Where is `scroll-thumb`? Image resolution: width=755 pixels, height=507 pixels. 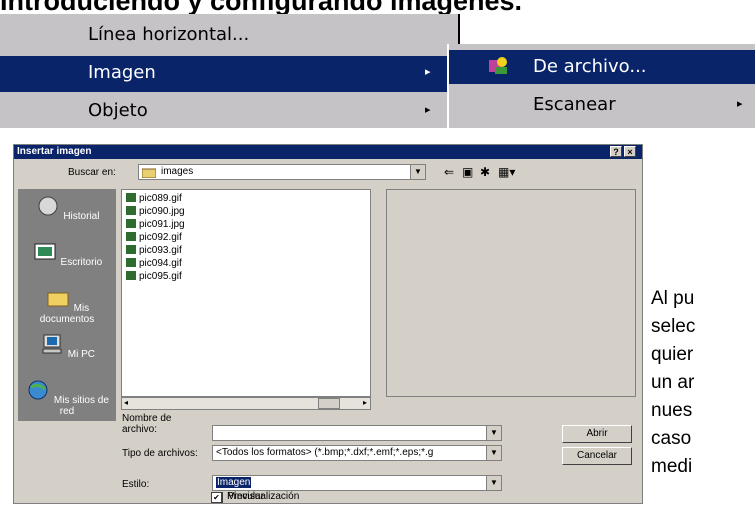
scroll-thumb is located at coordinates (329, 403).